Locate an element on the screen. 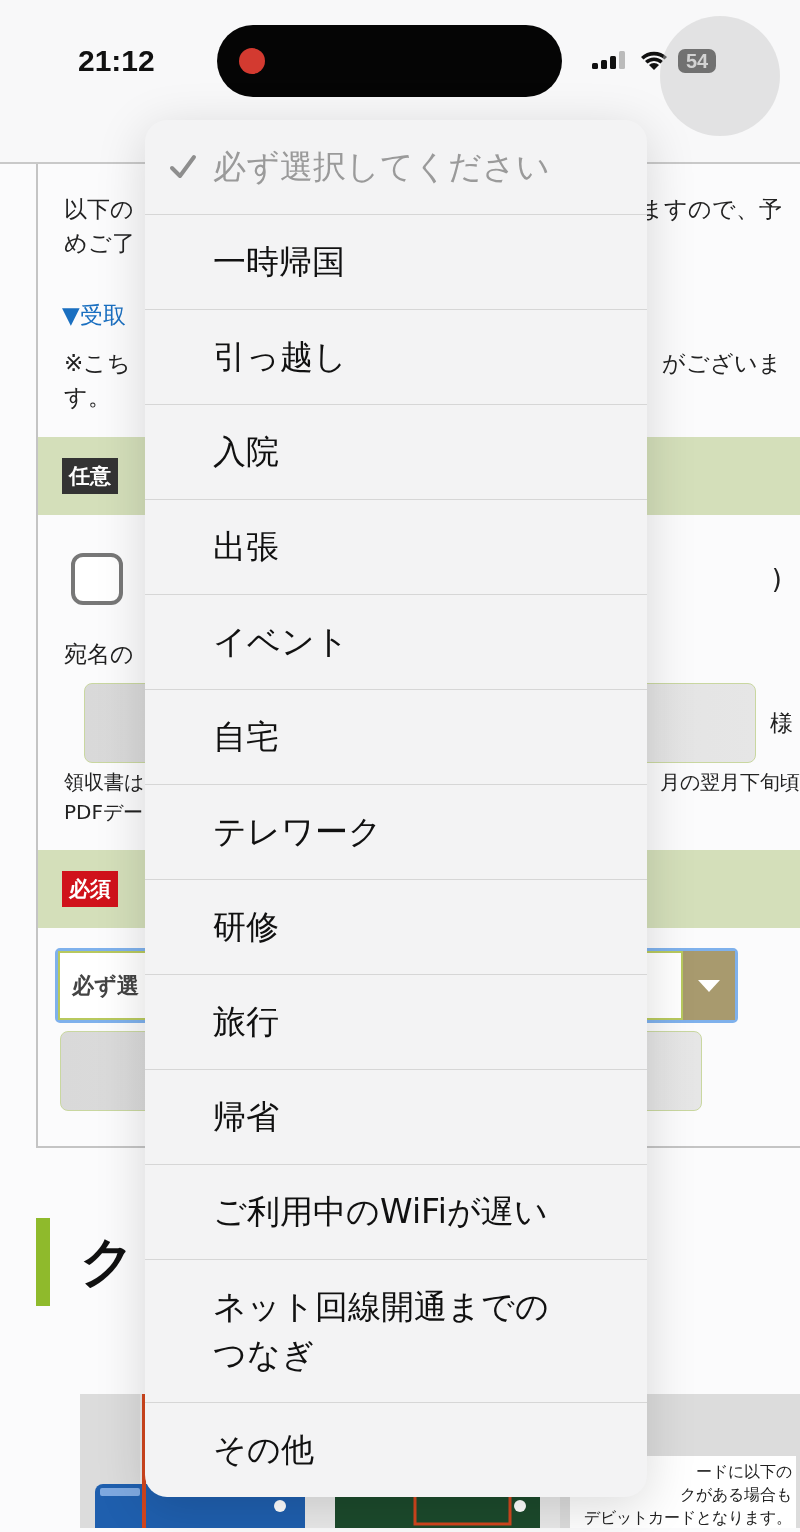 Image resolution: width=800 pixels, height=1532 pixels. wifi-icon is located at coordinates (654, 61).